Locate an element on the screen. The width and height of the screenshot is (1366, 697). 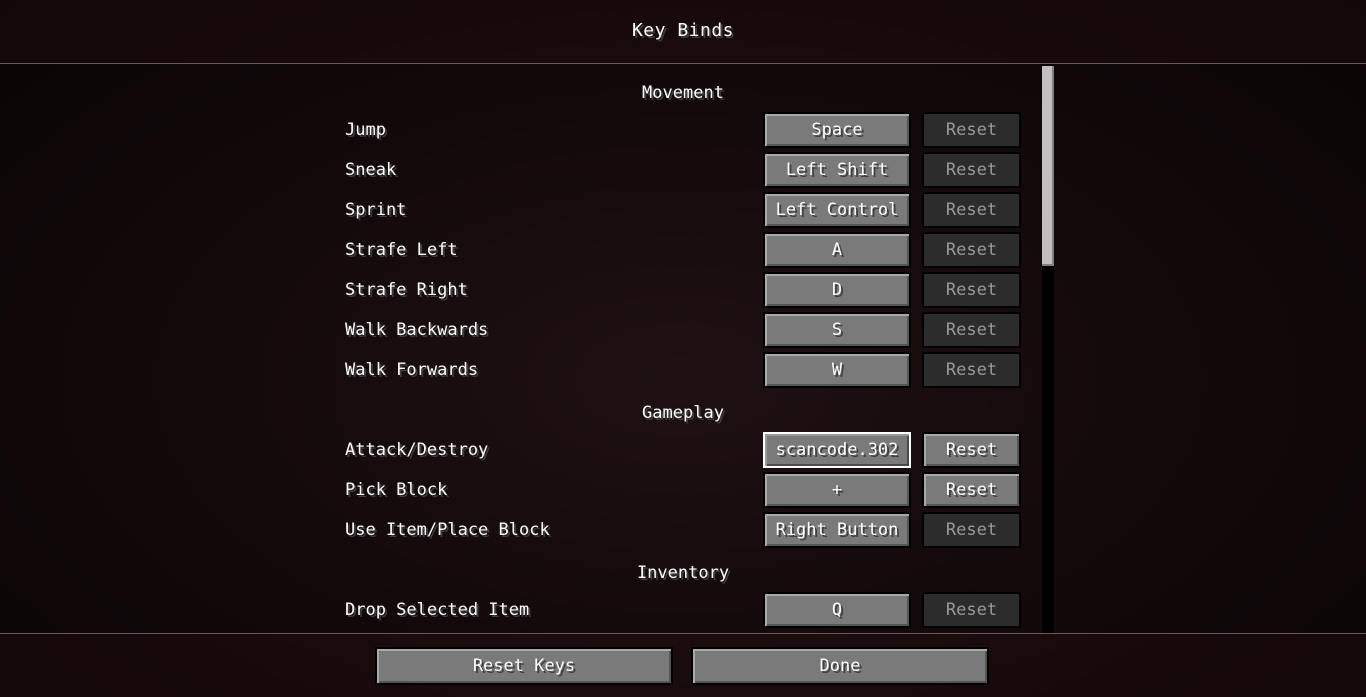
keybind-row-walk-forwards: Walk Forwards W Reset is located at coordinates (683, 372).